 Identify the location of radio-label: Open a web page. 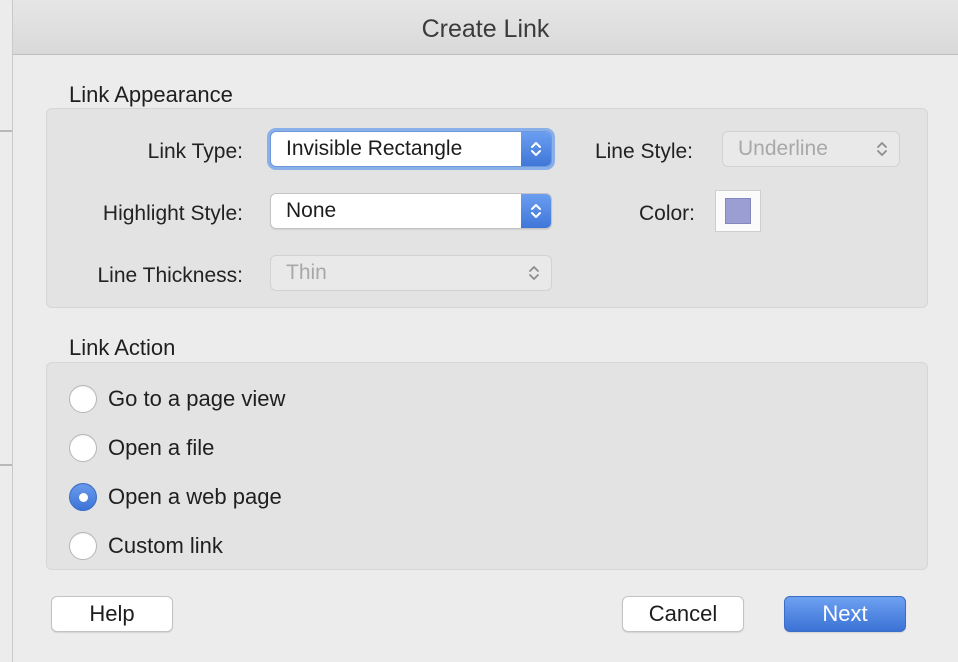
(195, 496).